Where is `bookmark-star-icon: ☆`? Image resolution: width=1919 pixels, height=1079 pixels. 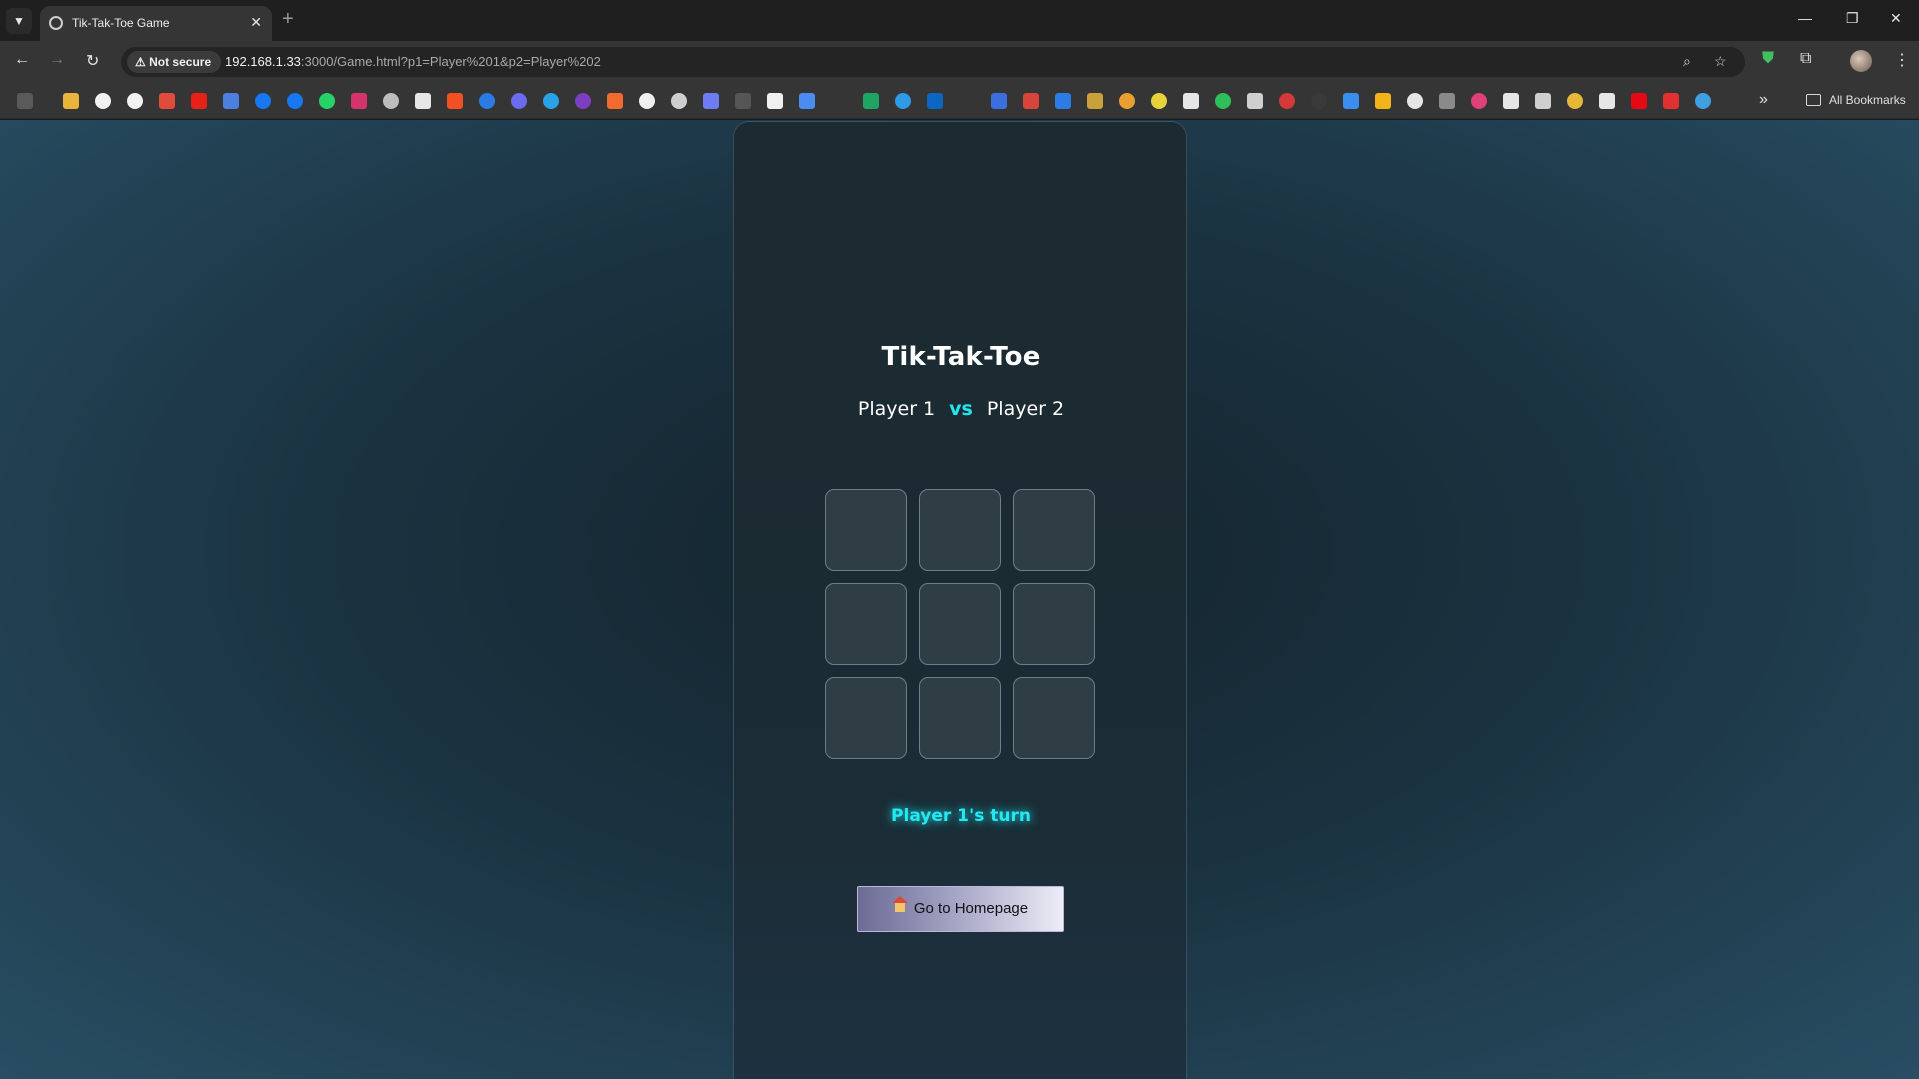 bookmark-star-icon: ☆ is located at coordinates (1720, 61).